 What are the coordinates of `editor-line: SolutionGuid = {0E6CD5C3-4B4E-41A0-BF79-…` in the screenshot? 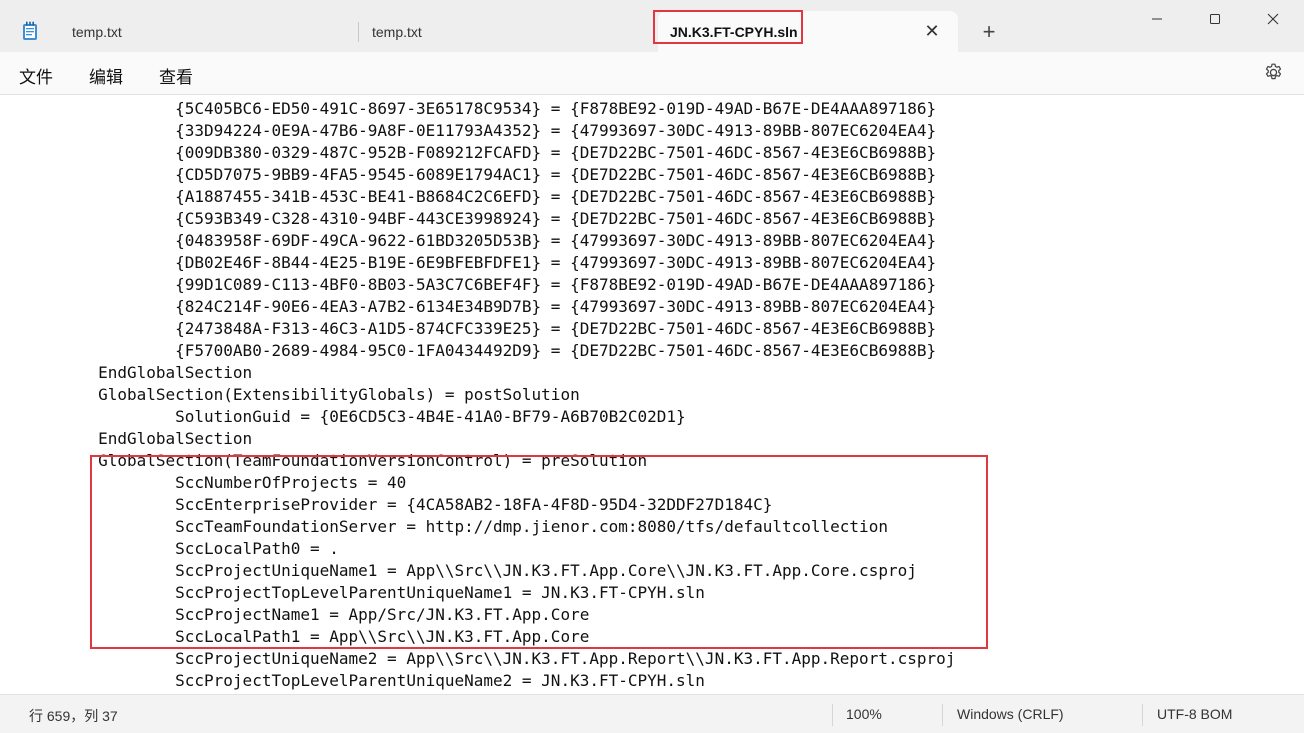 It's located at (488, 417).